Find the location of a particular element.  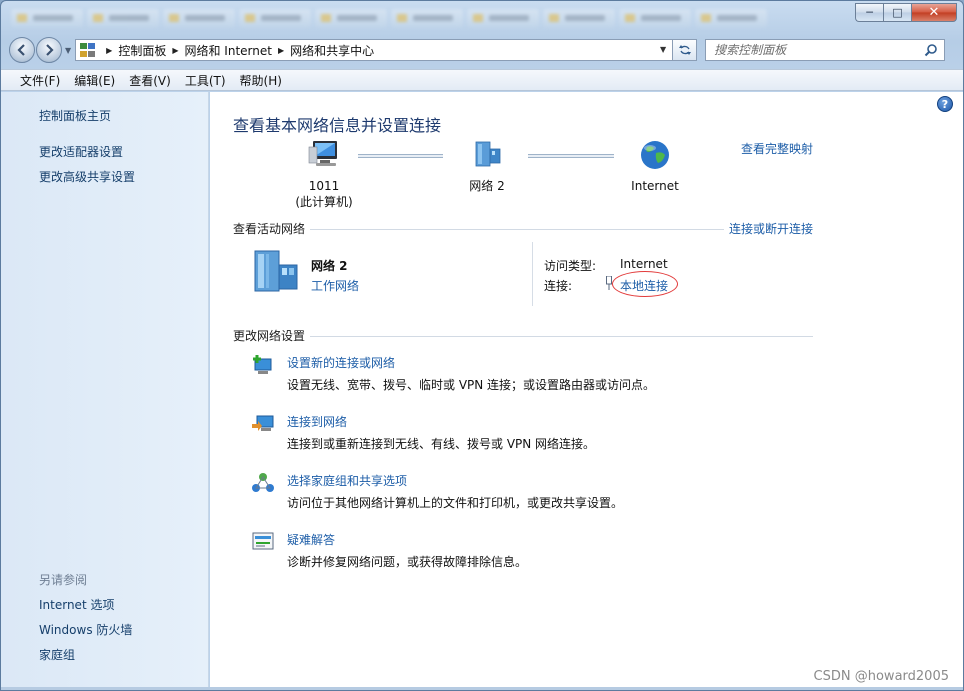

search-icon is located at coordinates (931, 50).